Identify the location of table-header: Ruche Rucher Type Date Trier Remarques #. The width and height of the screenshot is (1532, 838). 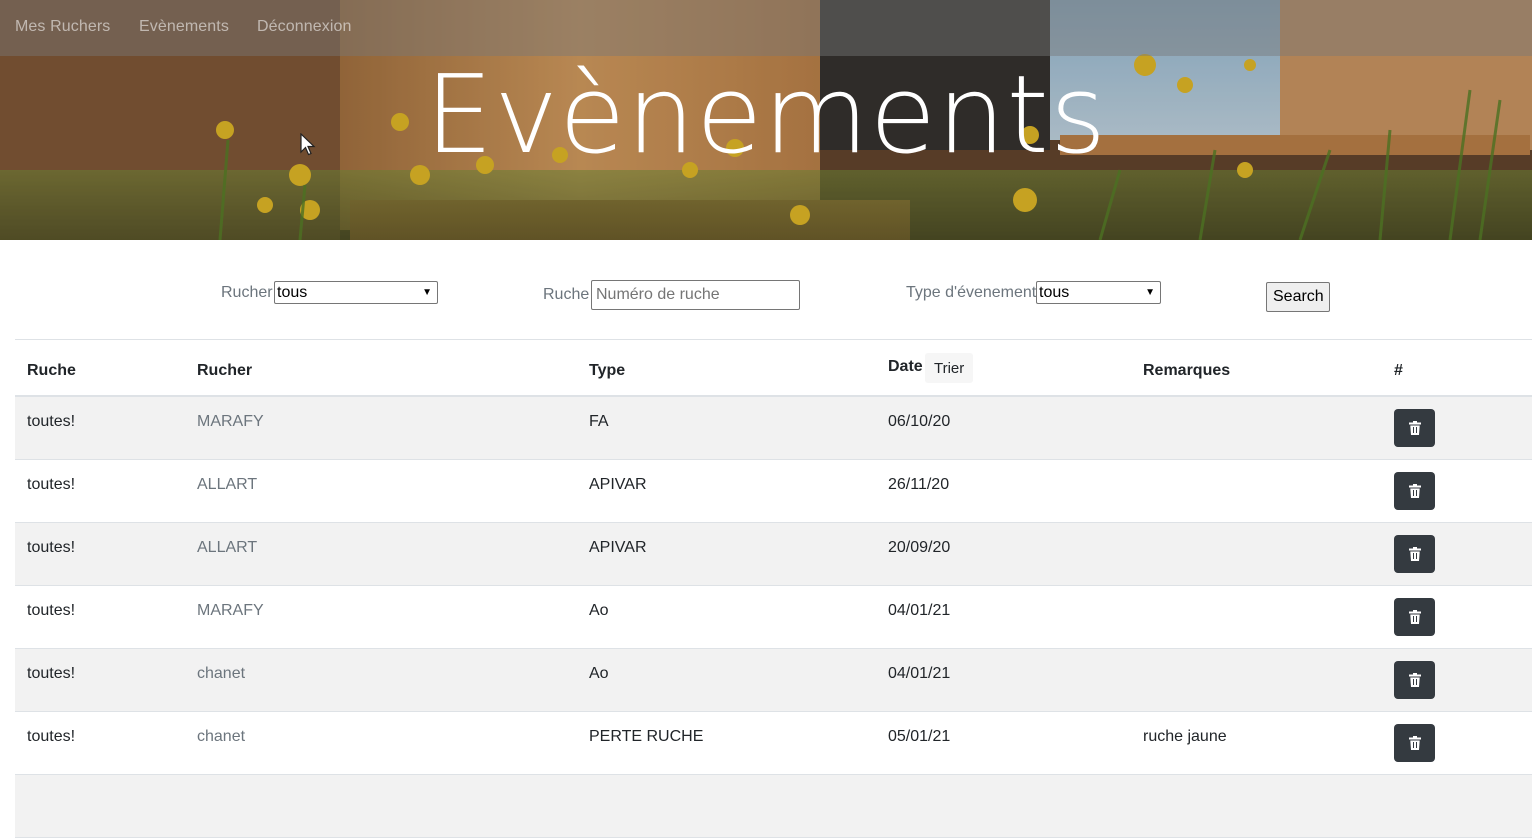
(773, 368).